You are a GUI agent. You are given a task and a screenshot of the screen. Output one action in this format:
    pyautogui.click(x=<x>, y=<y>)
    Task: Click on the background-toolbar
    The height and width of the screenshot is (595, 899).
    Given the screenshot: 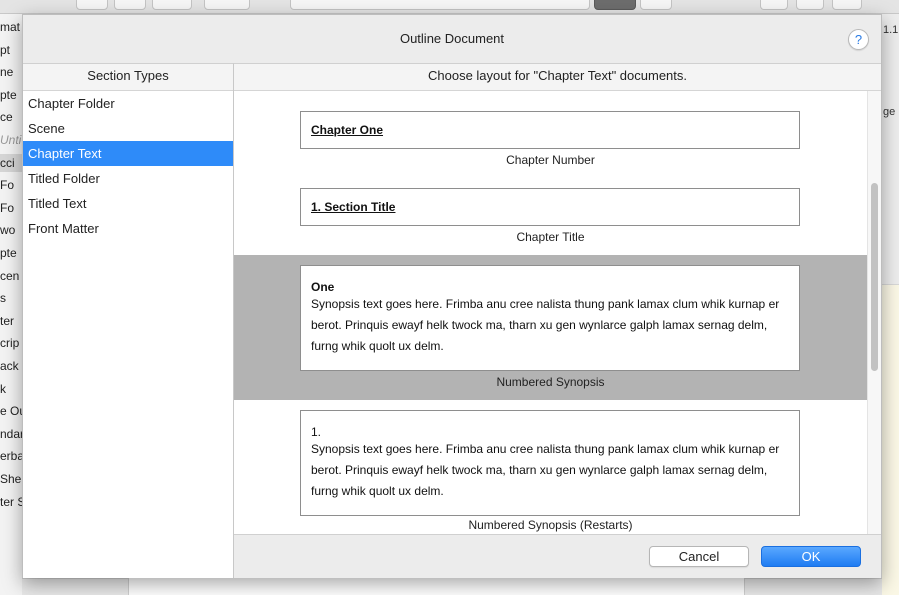 What is the action you would take?
    pyautogui.click(x=449, y=7)
    